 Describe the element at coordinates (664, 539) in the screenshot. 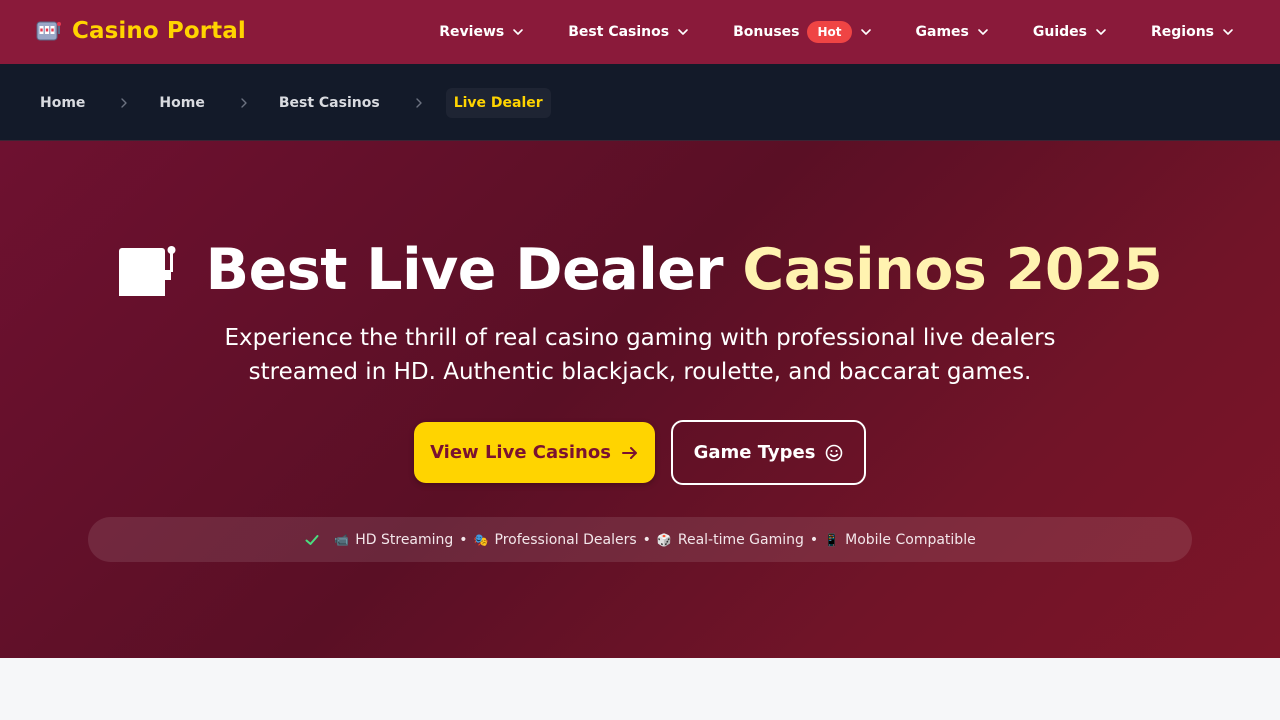

I see `dice-icon: 🎲` at that location.